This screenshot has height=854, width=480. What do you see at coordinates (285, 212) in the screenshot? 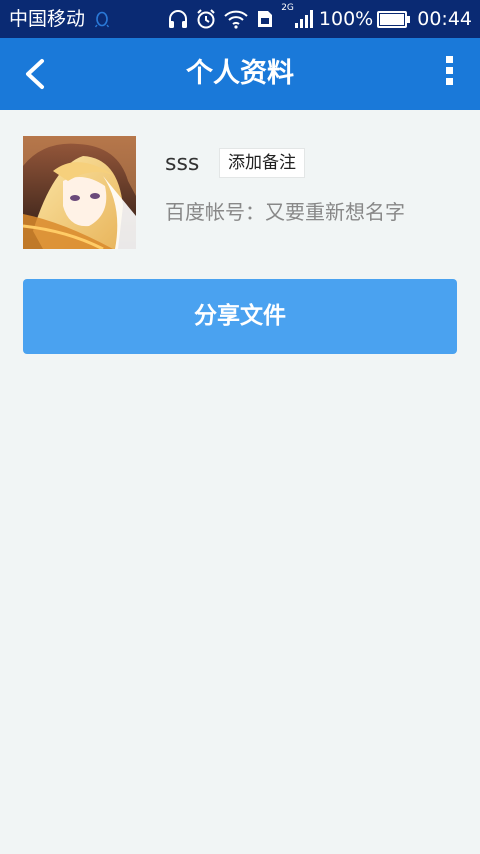
I see `baidu-account: 百度帐号：又要重新想名字` at bounding box center [285, 212].